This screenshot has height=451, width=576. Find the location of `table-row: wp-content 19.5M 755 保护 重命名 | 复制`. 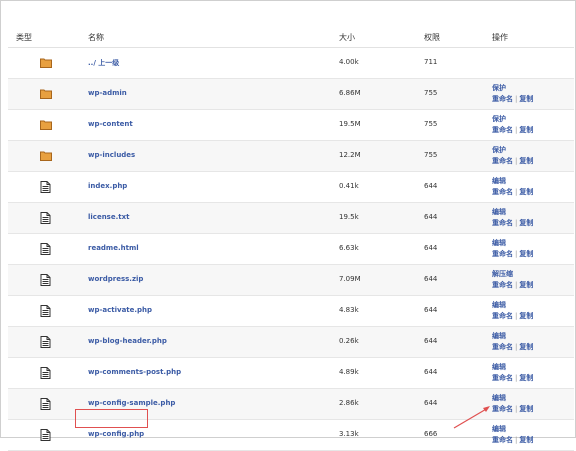

table-row: wp-content 19.5M 755 保护 重命名 | 复制 is located at coordinates (291, 125).